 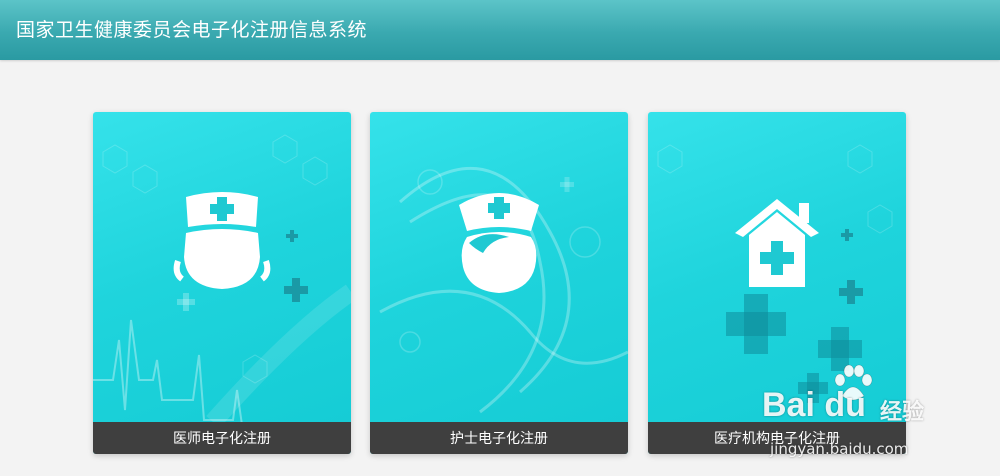 What do you see at coordinates (222, 240) in the screenshot?
I see `doctor-icon` at bounding box center [222, 240].